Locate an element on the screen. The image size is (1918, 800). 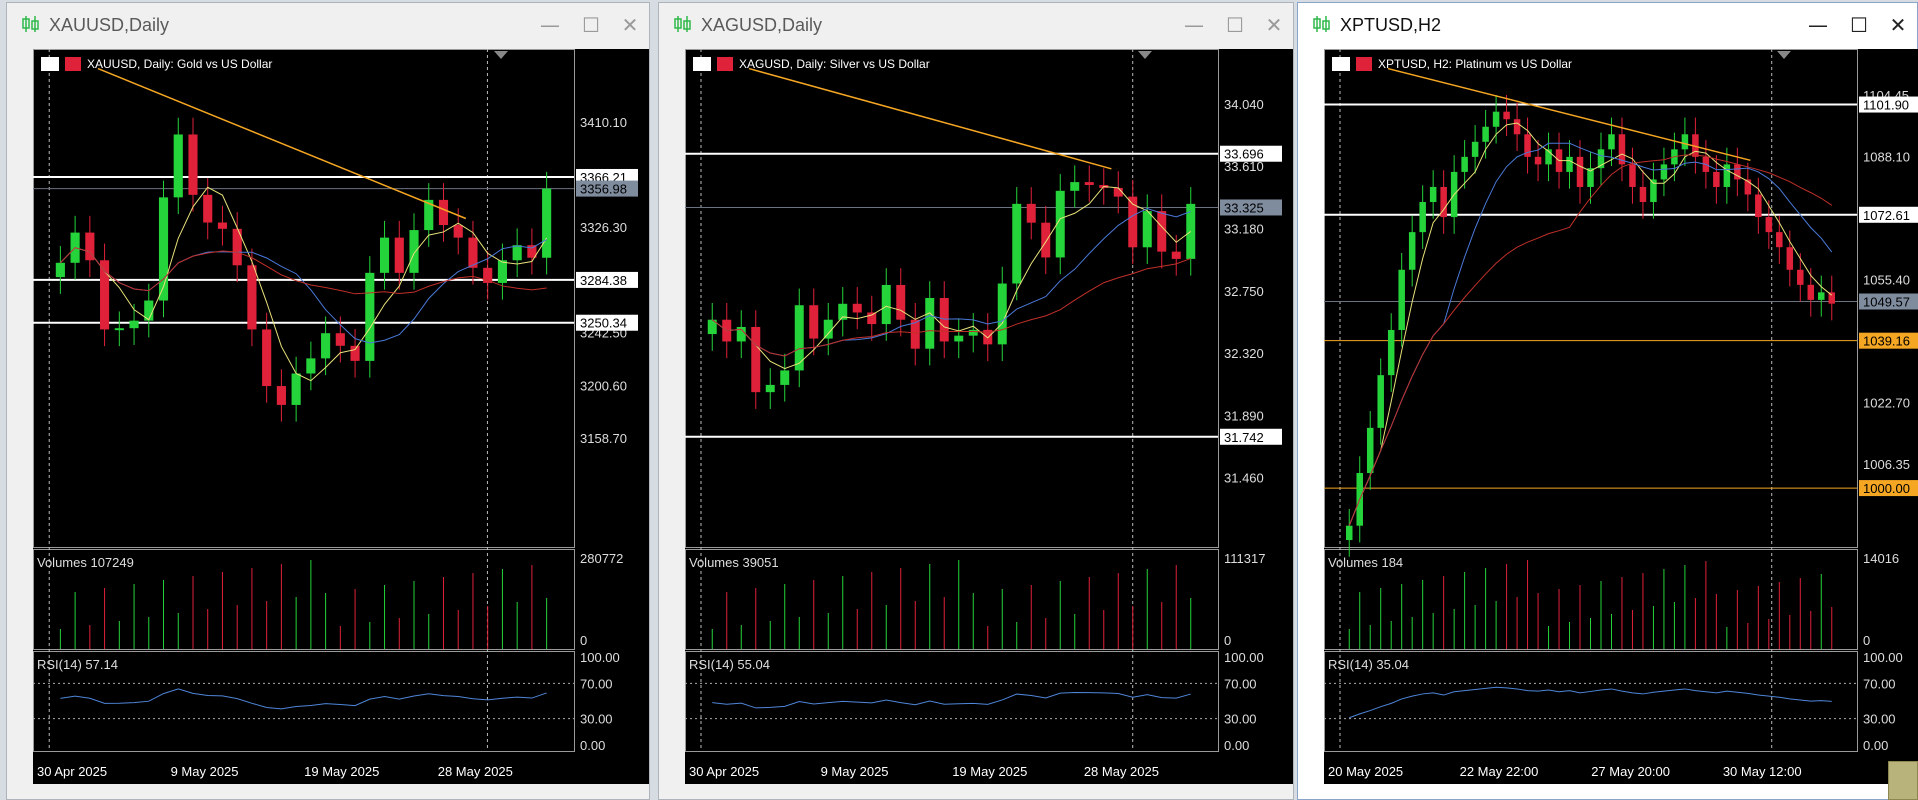
date-axis-label: 30 Apr 2025 is located at coordinates (72, 771).